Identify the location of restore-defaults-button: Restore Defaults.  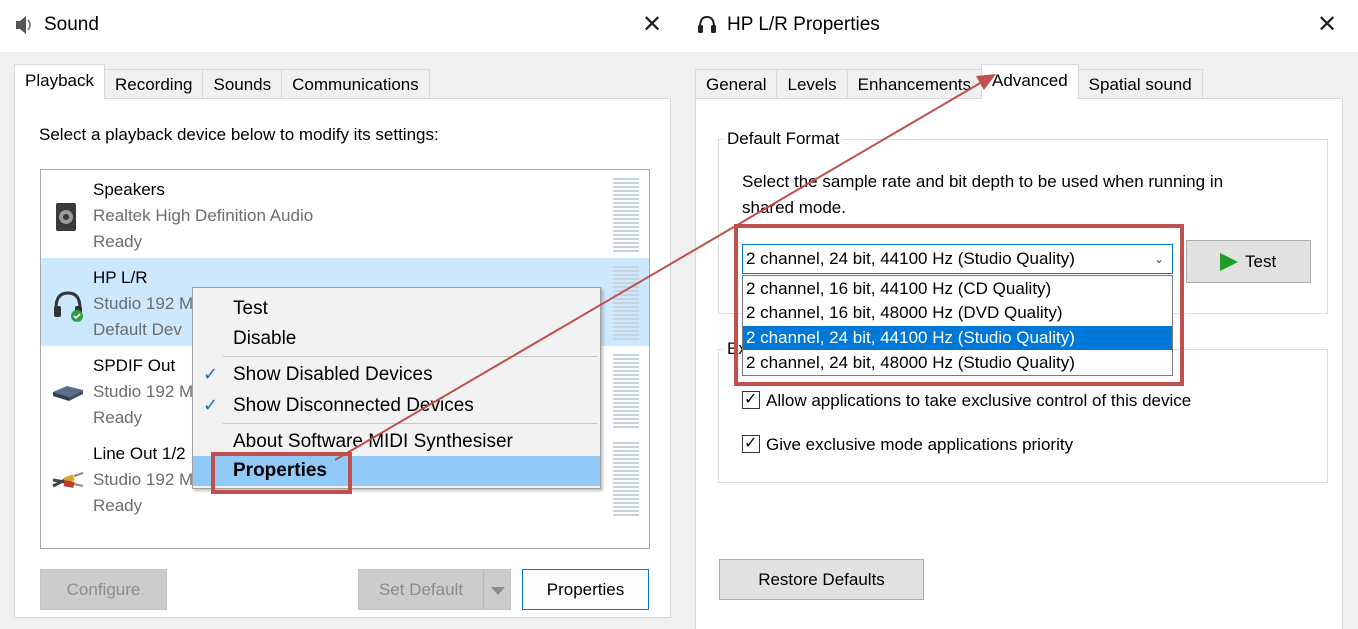
(821, 579).